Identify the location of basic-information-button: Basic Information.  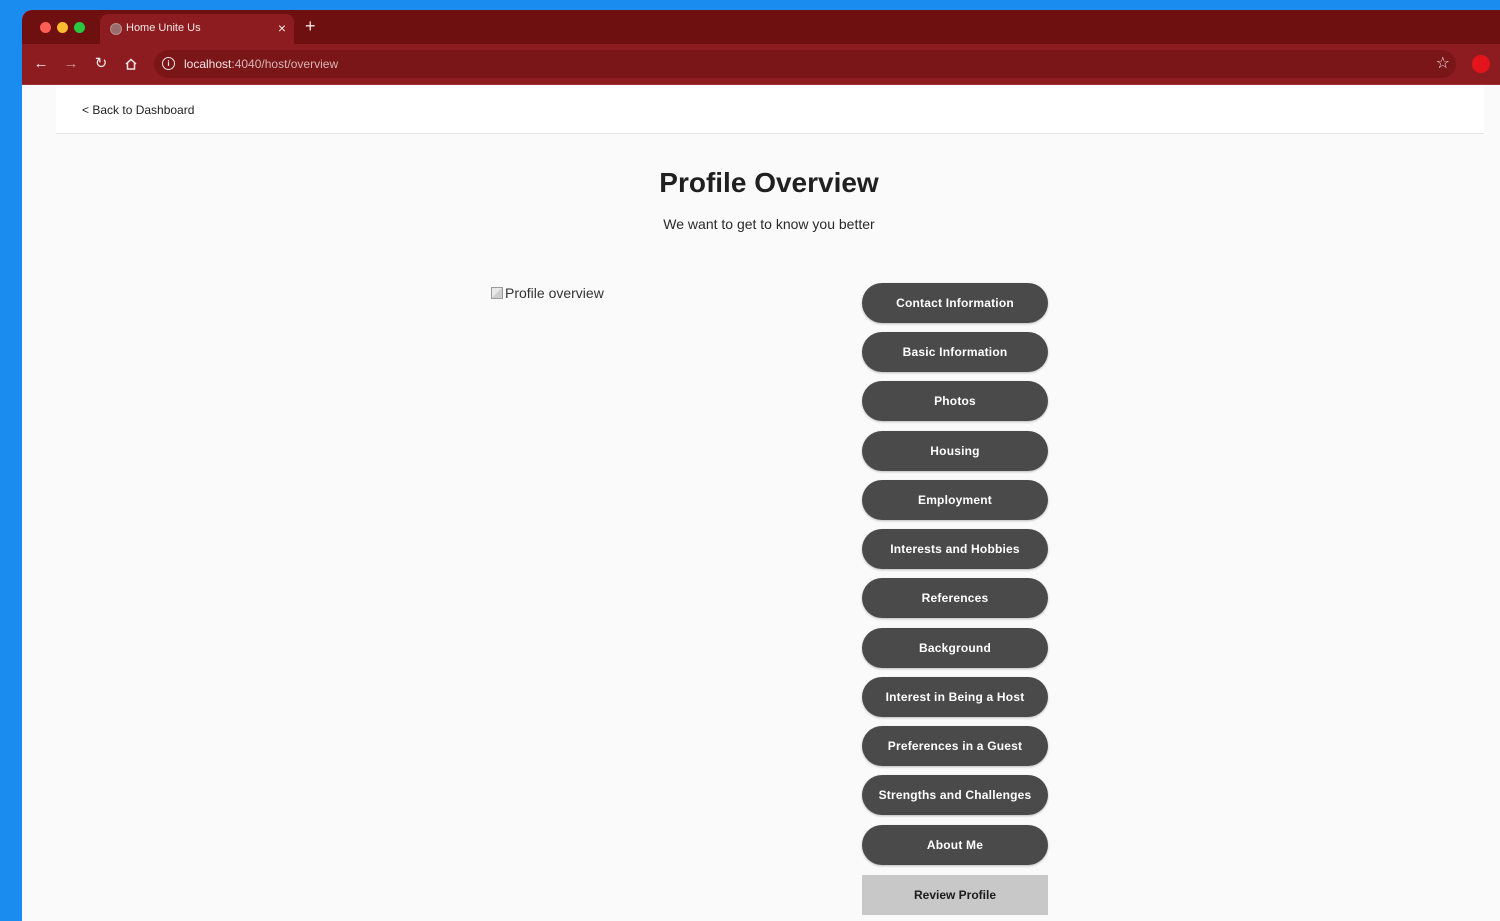
(955, 352).